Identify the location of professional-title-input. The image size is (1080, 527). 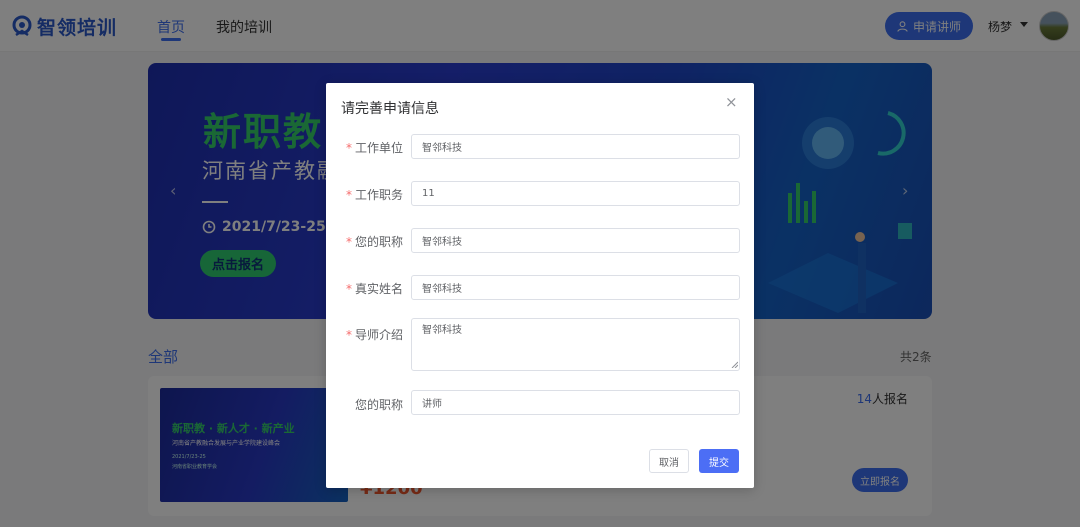
(575, 240).